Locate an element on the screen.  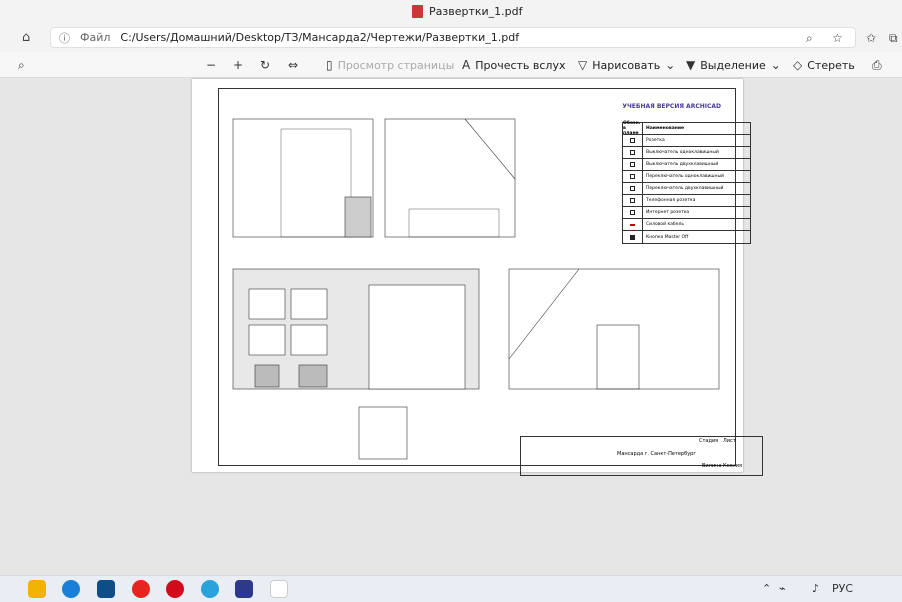
network-icon: ⌁ is located at coordinates (782, 588).